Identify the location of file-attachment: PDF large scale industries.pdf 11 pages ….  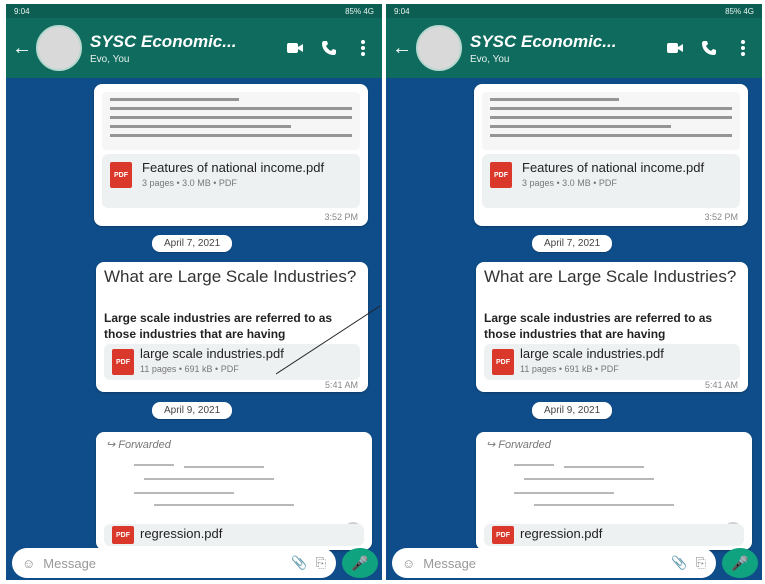
(612, 362).